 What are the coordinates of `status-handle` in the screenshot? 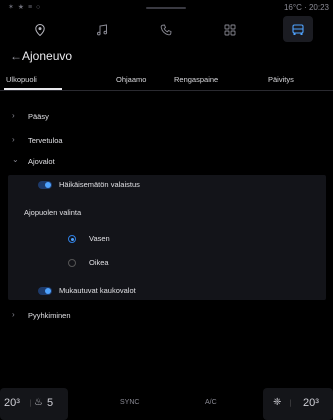 It's located at (166, 8).